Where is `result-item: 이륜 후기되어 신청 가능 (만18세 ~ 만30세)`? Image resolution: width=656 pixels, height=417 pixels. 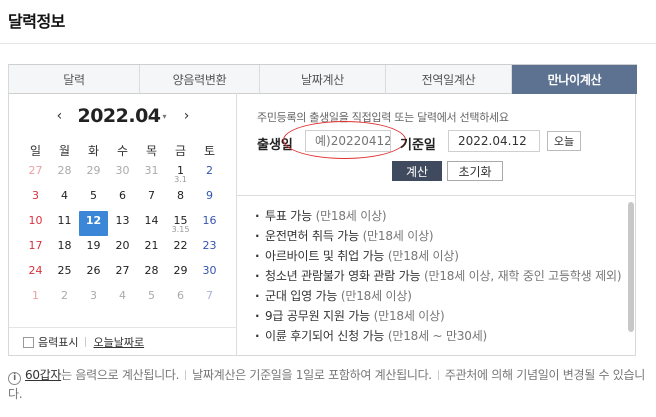
result-item: 이륜 후기되어 신청 가능 (만18세 ~ 만30세) is located at coordinates (440, 336).